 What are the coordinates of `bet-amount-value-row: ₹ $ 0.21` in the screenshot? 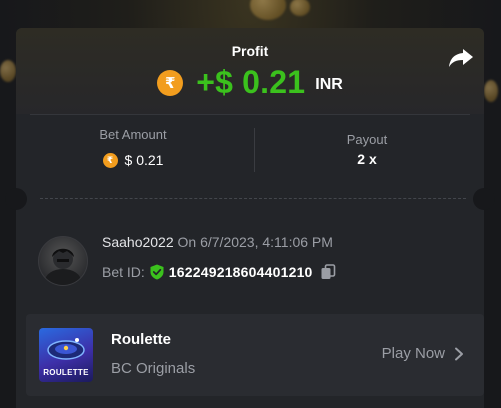 It's located at (133, 160).